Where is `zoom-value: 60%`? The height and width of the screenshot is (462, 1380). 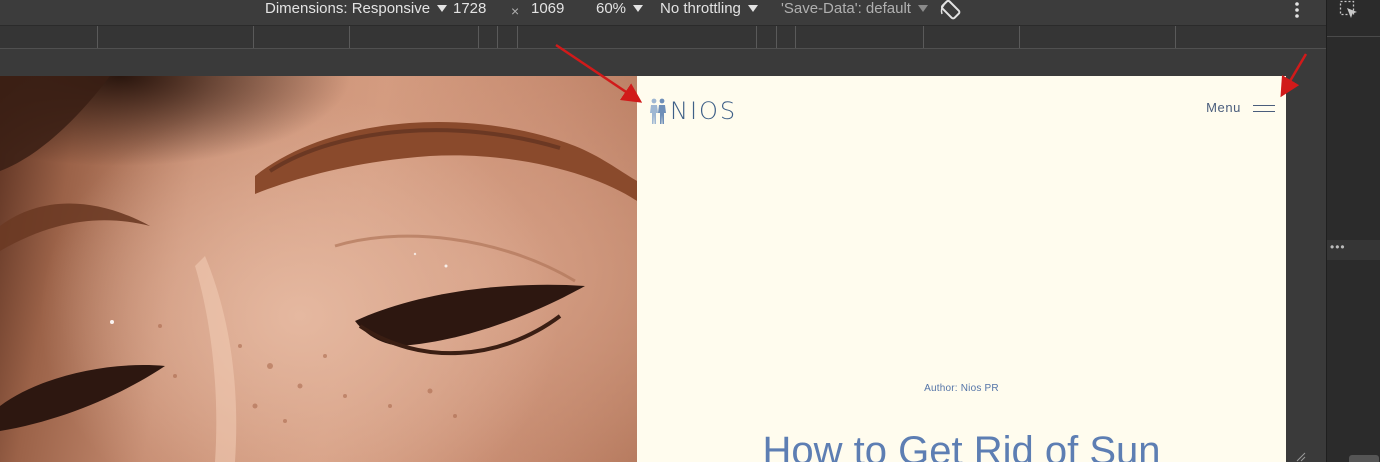 zoom-value: 60% is located at coordinates (611, 8).